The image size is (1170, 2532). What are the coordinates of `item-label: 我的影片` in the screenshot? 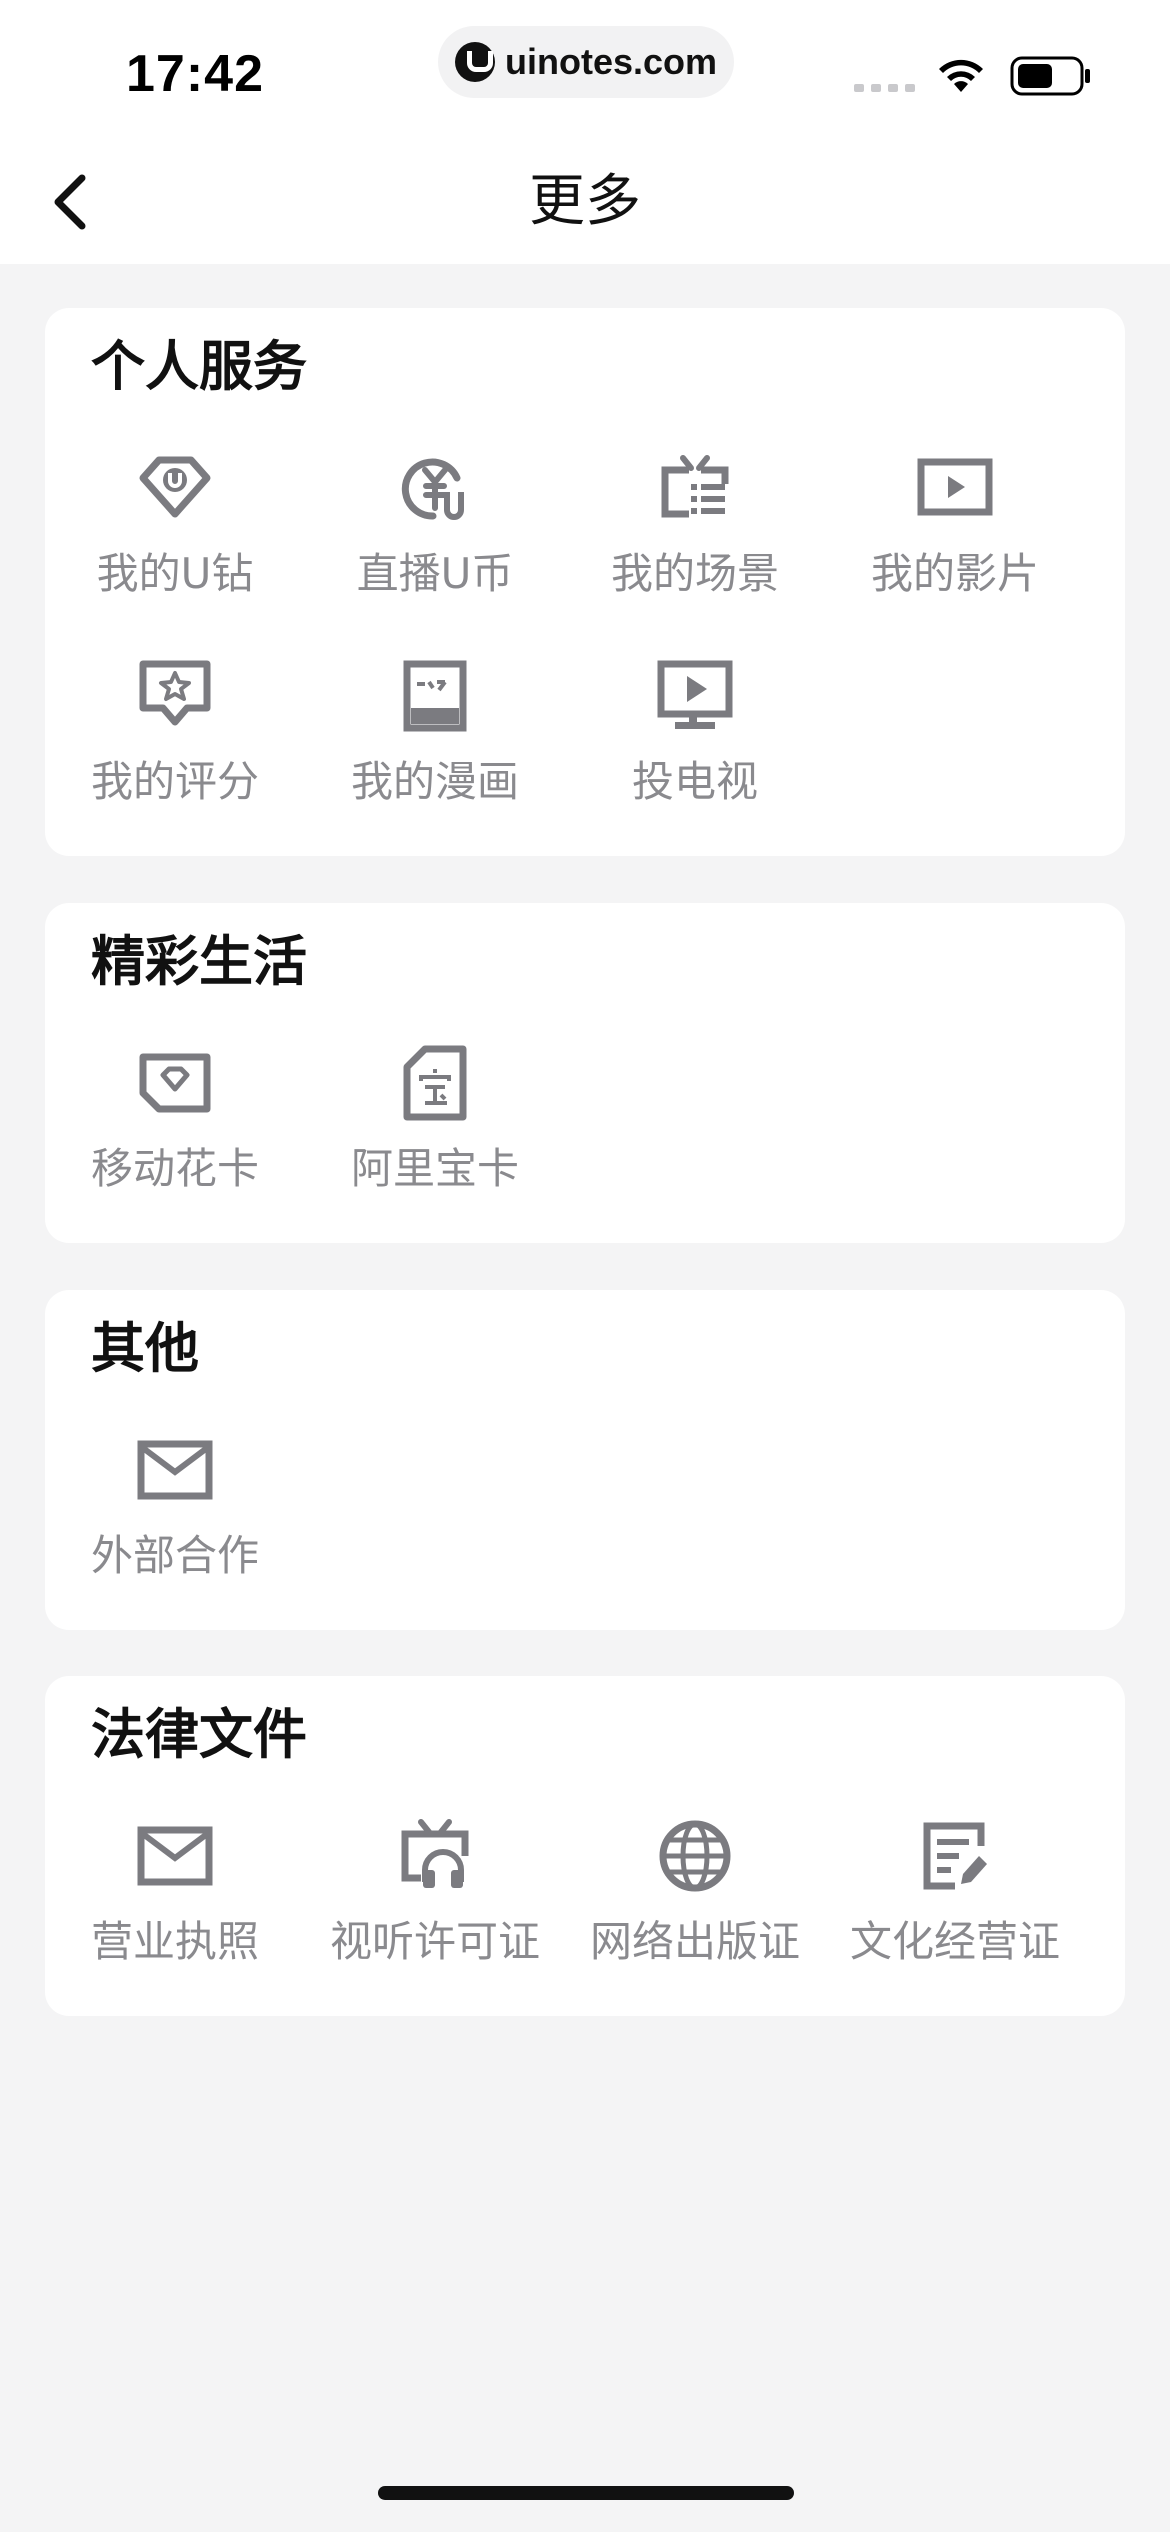 It's located at (954, 573).